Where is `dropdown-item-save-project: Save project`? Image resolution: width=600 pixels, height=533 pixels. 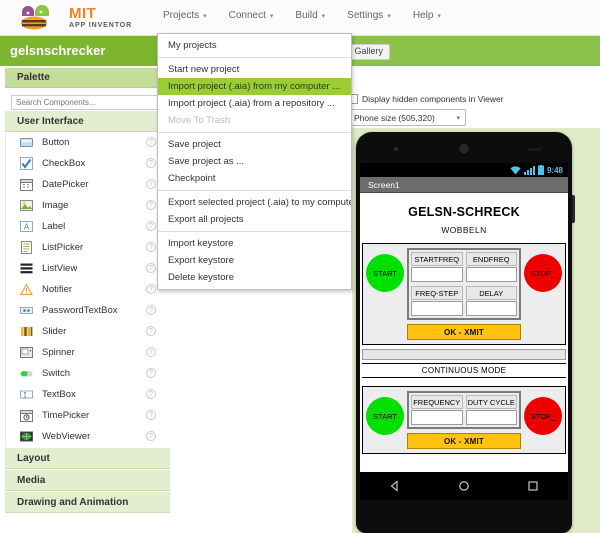
dropdown-item-save-project: Save project is located at coordinates (254, 144).